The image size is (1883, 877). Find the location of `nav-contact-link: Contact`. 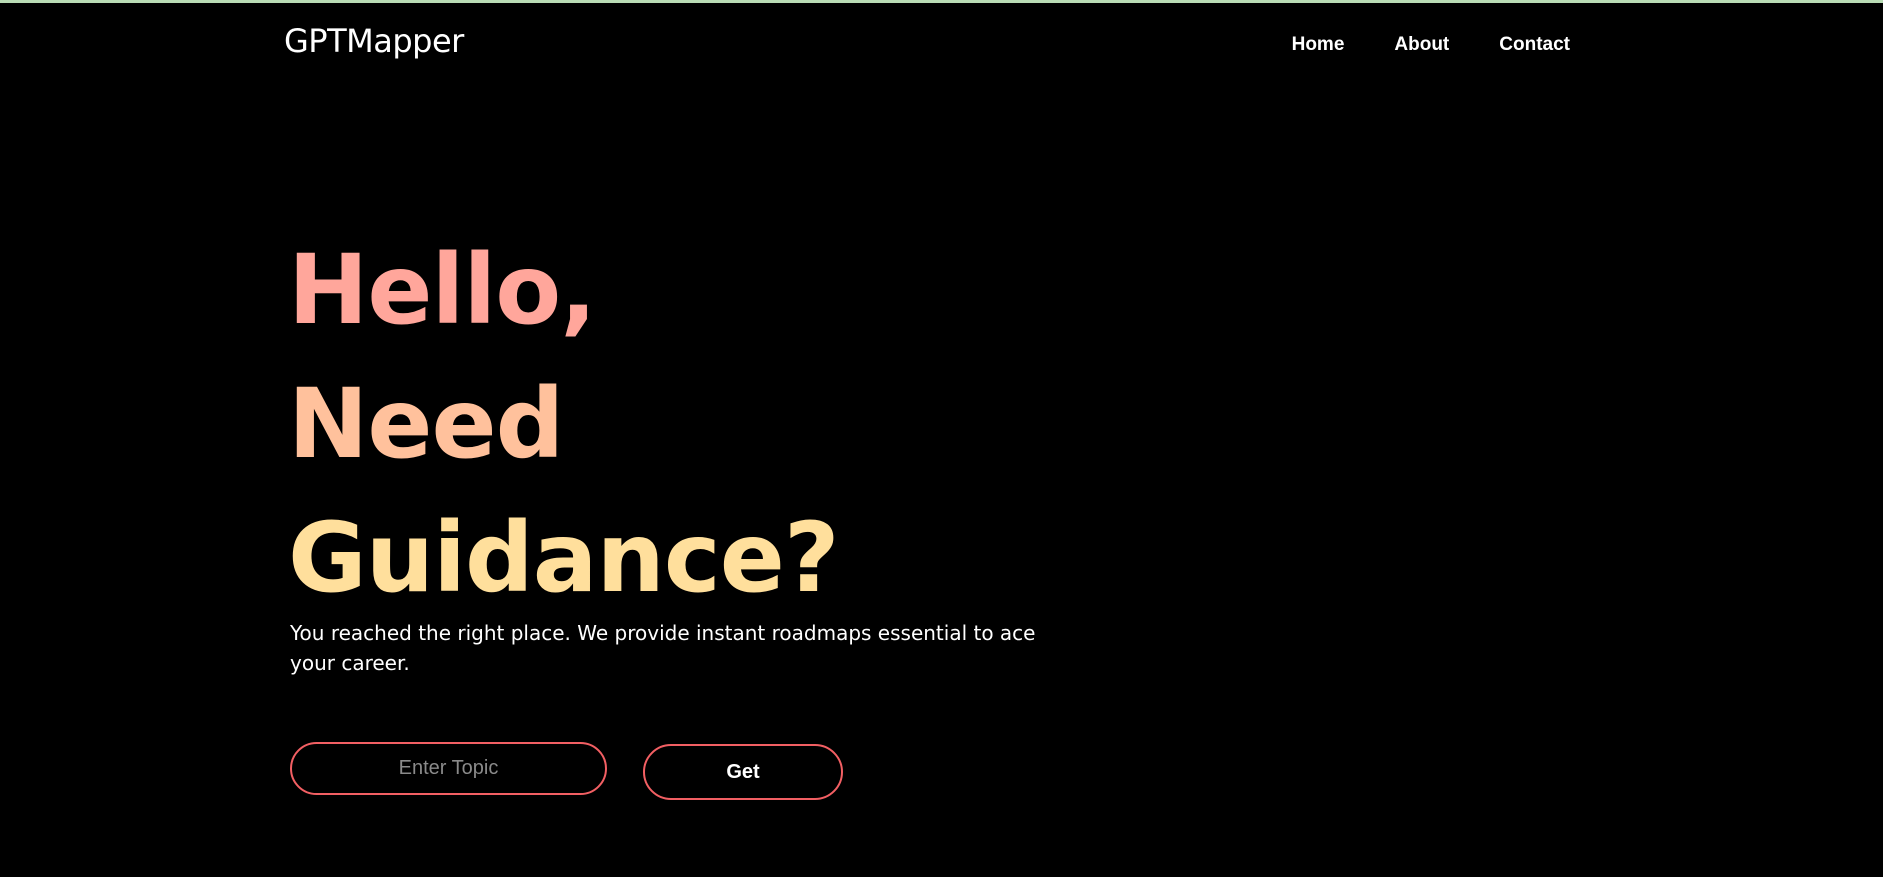

nav-contact-link: Contact is located at coordinates (1534, 45).